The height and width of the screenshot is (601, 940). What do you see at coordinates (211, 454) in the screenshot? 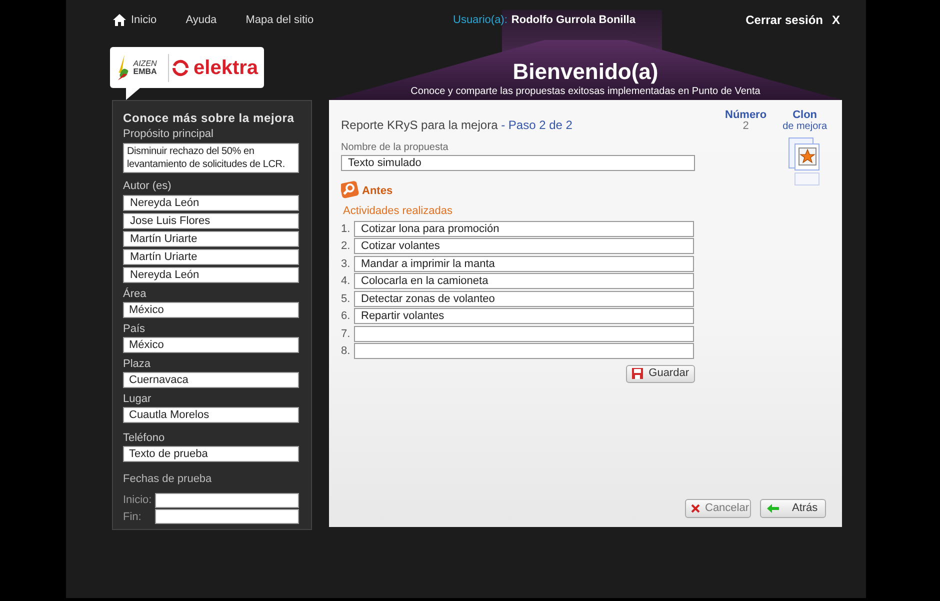
I see `text-field: Texto de prueba` at bounding box center [211, 454].